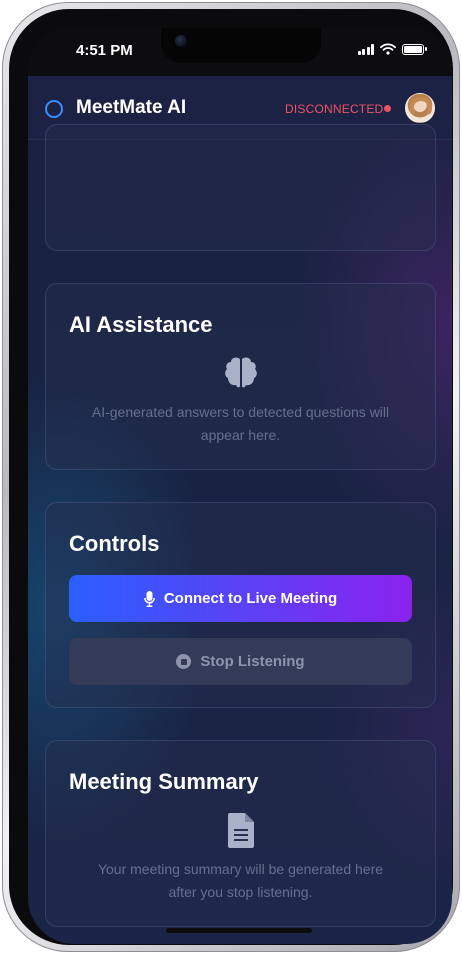 The width and height of the screenshot is (462, 954). What do you see at coordinates (365, 49) in the screenshot?
I see `signal-icon` at bounding box center [365, 49].